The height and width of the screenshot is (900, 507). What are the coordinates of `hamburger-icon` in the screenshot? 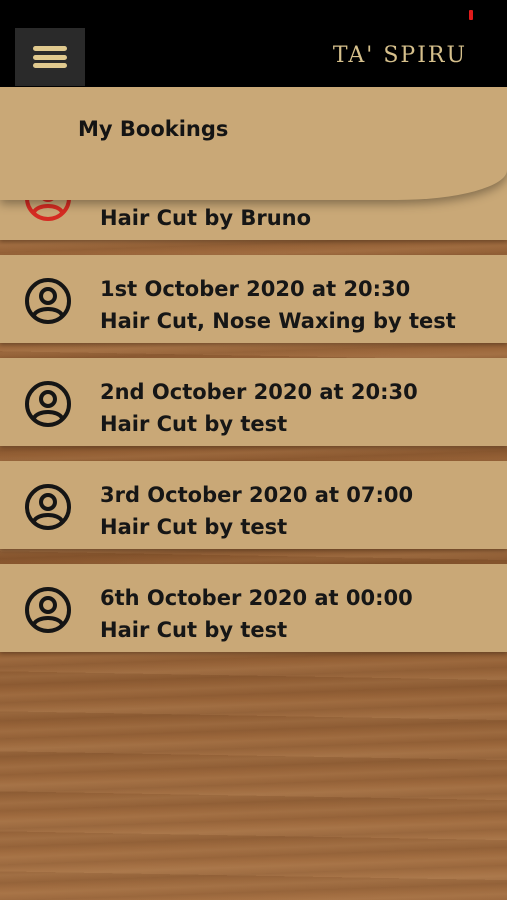 It's located at (50, 57).